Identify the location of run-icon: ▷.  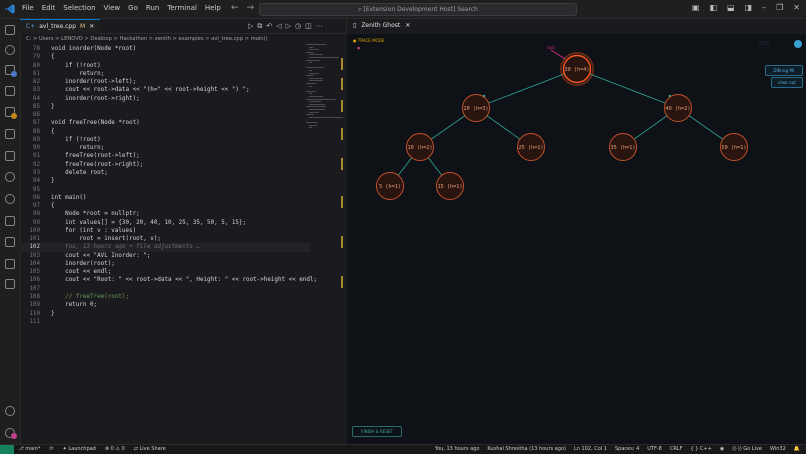
(250, 26).